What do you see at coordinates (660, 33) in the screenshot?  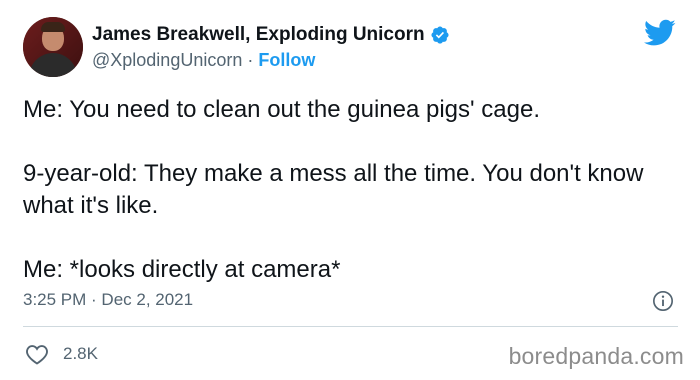 I see `twitter-bird-icon` at bounding box center [660, 33].